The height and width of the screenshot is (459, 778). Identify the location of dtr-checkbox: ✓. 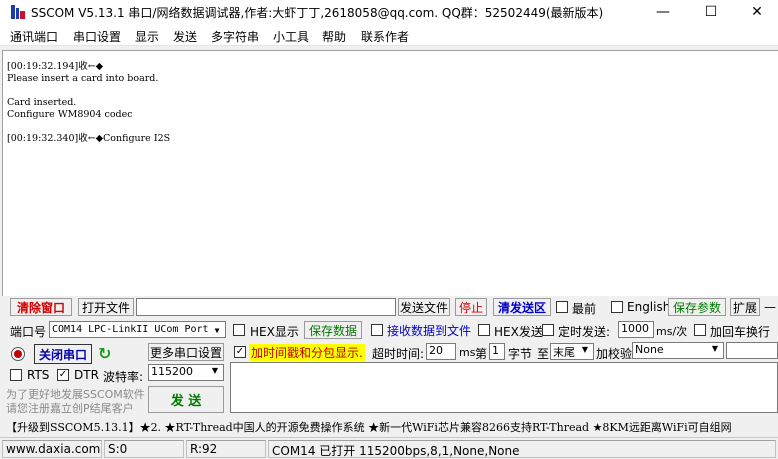
(63, 375).